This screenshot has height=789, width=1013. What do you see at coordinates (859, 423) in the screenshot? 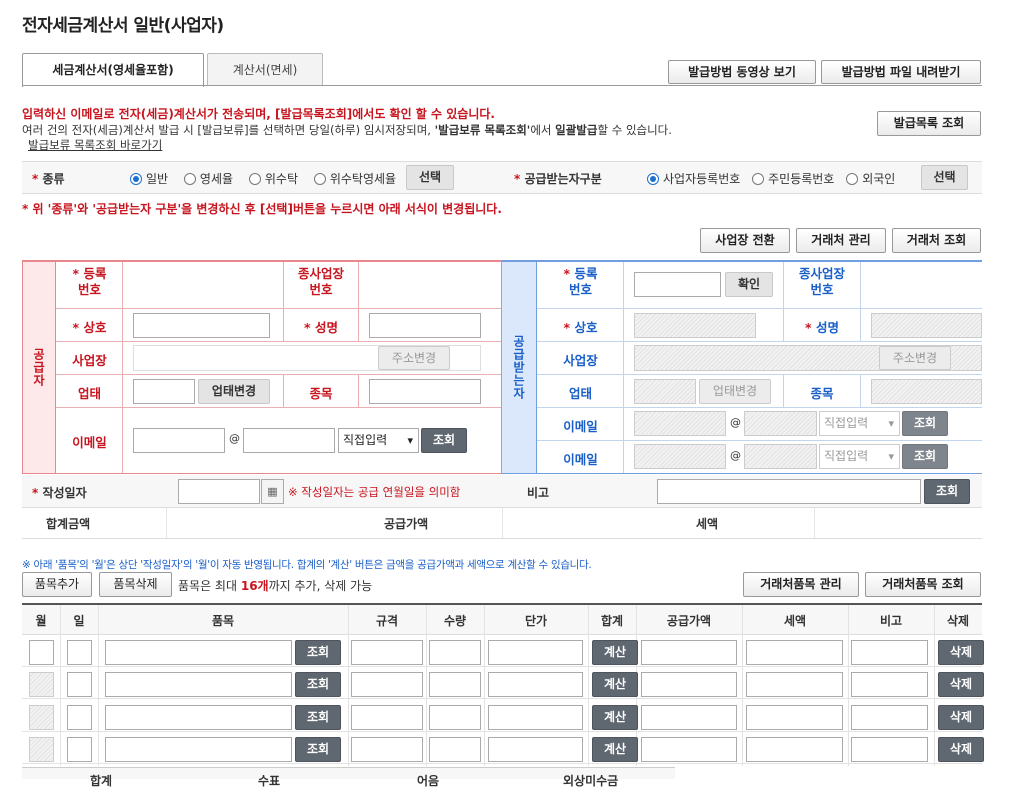
I see `receiver-email1-domain-select: 직접입력` at bounding box center [859, 423].